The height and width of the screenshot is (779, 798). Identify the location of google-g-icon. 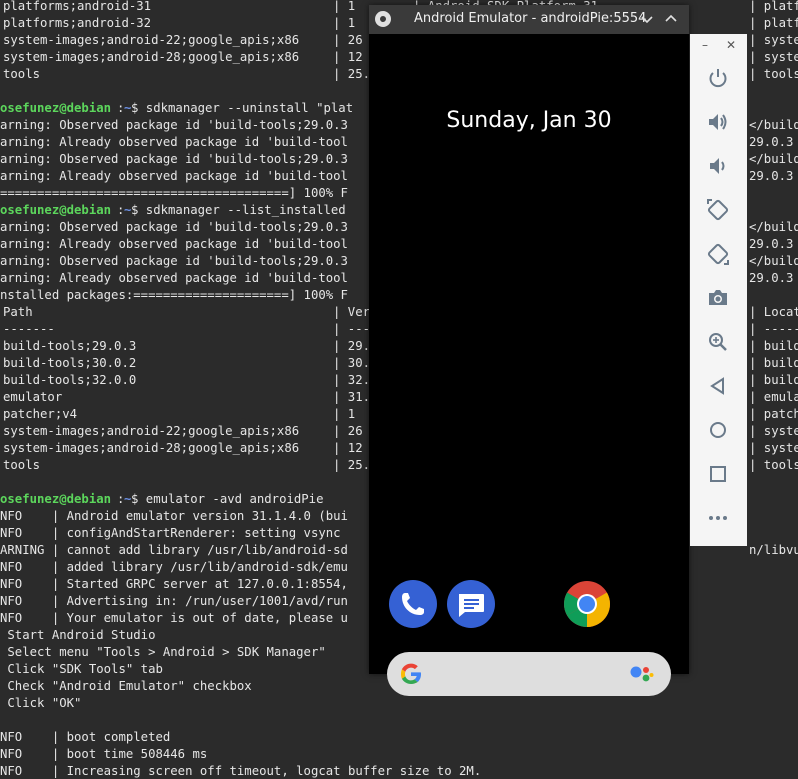
(411, 673).